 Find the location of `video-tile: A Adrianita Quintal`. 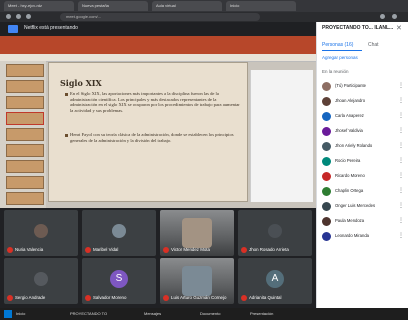

video-tile: A Adrianita Quintal is located at coordinates (275, 281).